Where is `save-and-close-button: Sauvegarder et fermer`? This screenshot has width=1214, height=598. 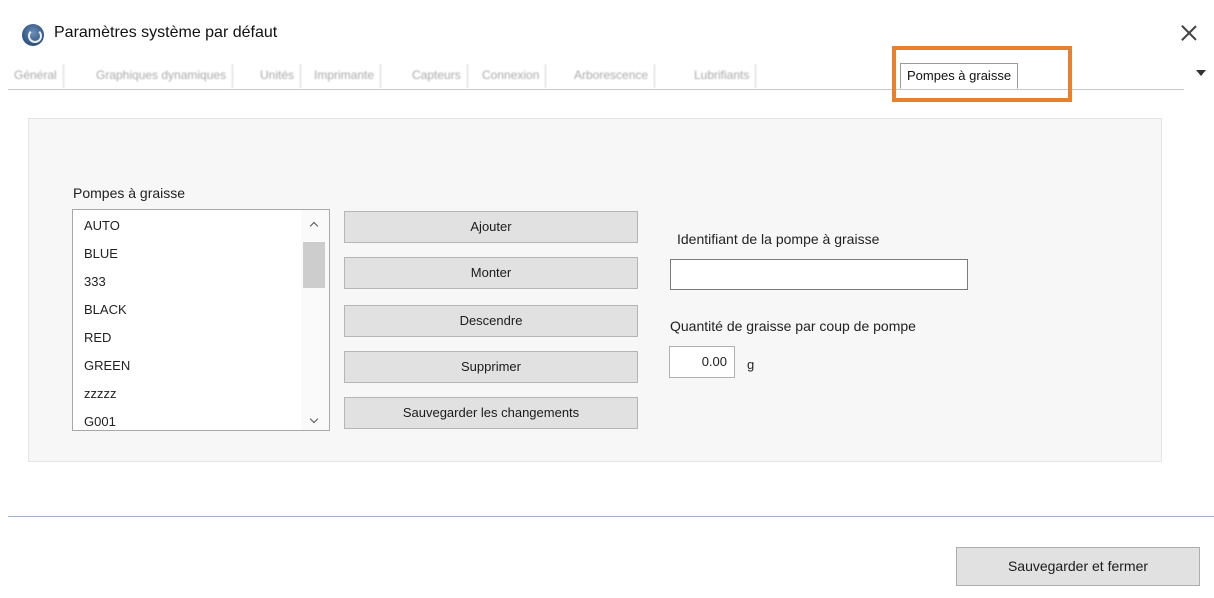
save-and-close-button: Sauvegarder et fermer is located at coordinates (1078, 566).